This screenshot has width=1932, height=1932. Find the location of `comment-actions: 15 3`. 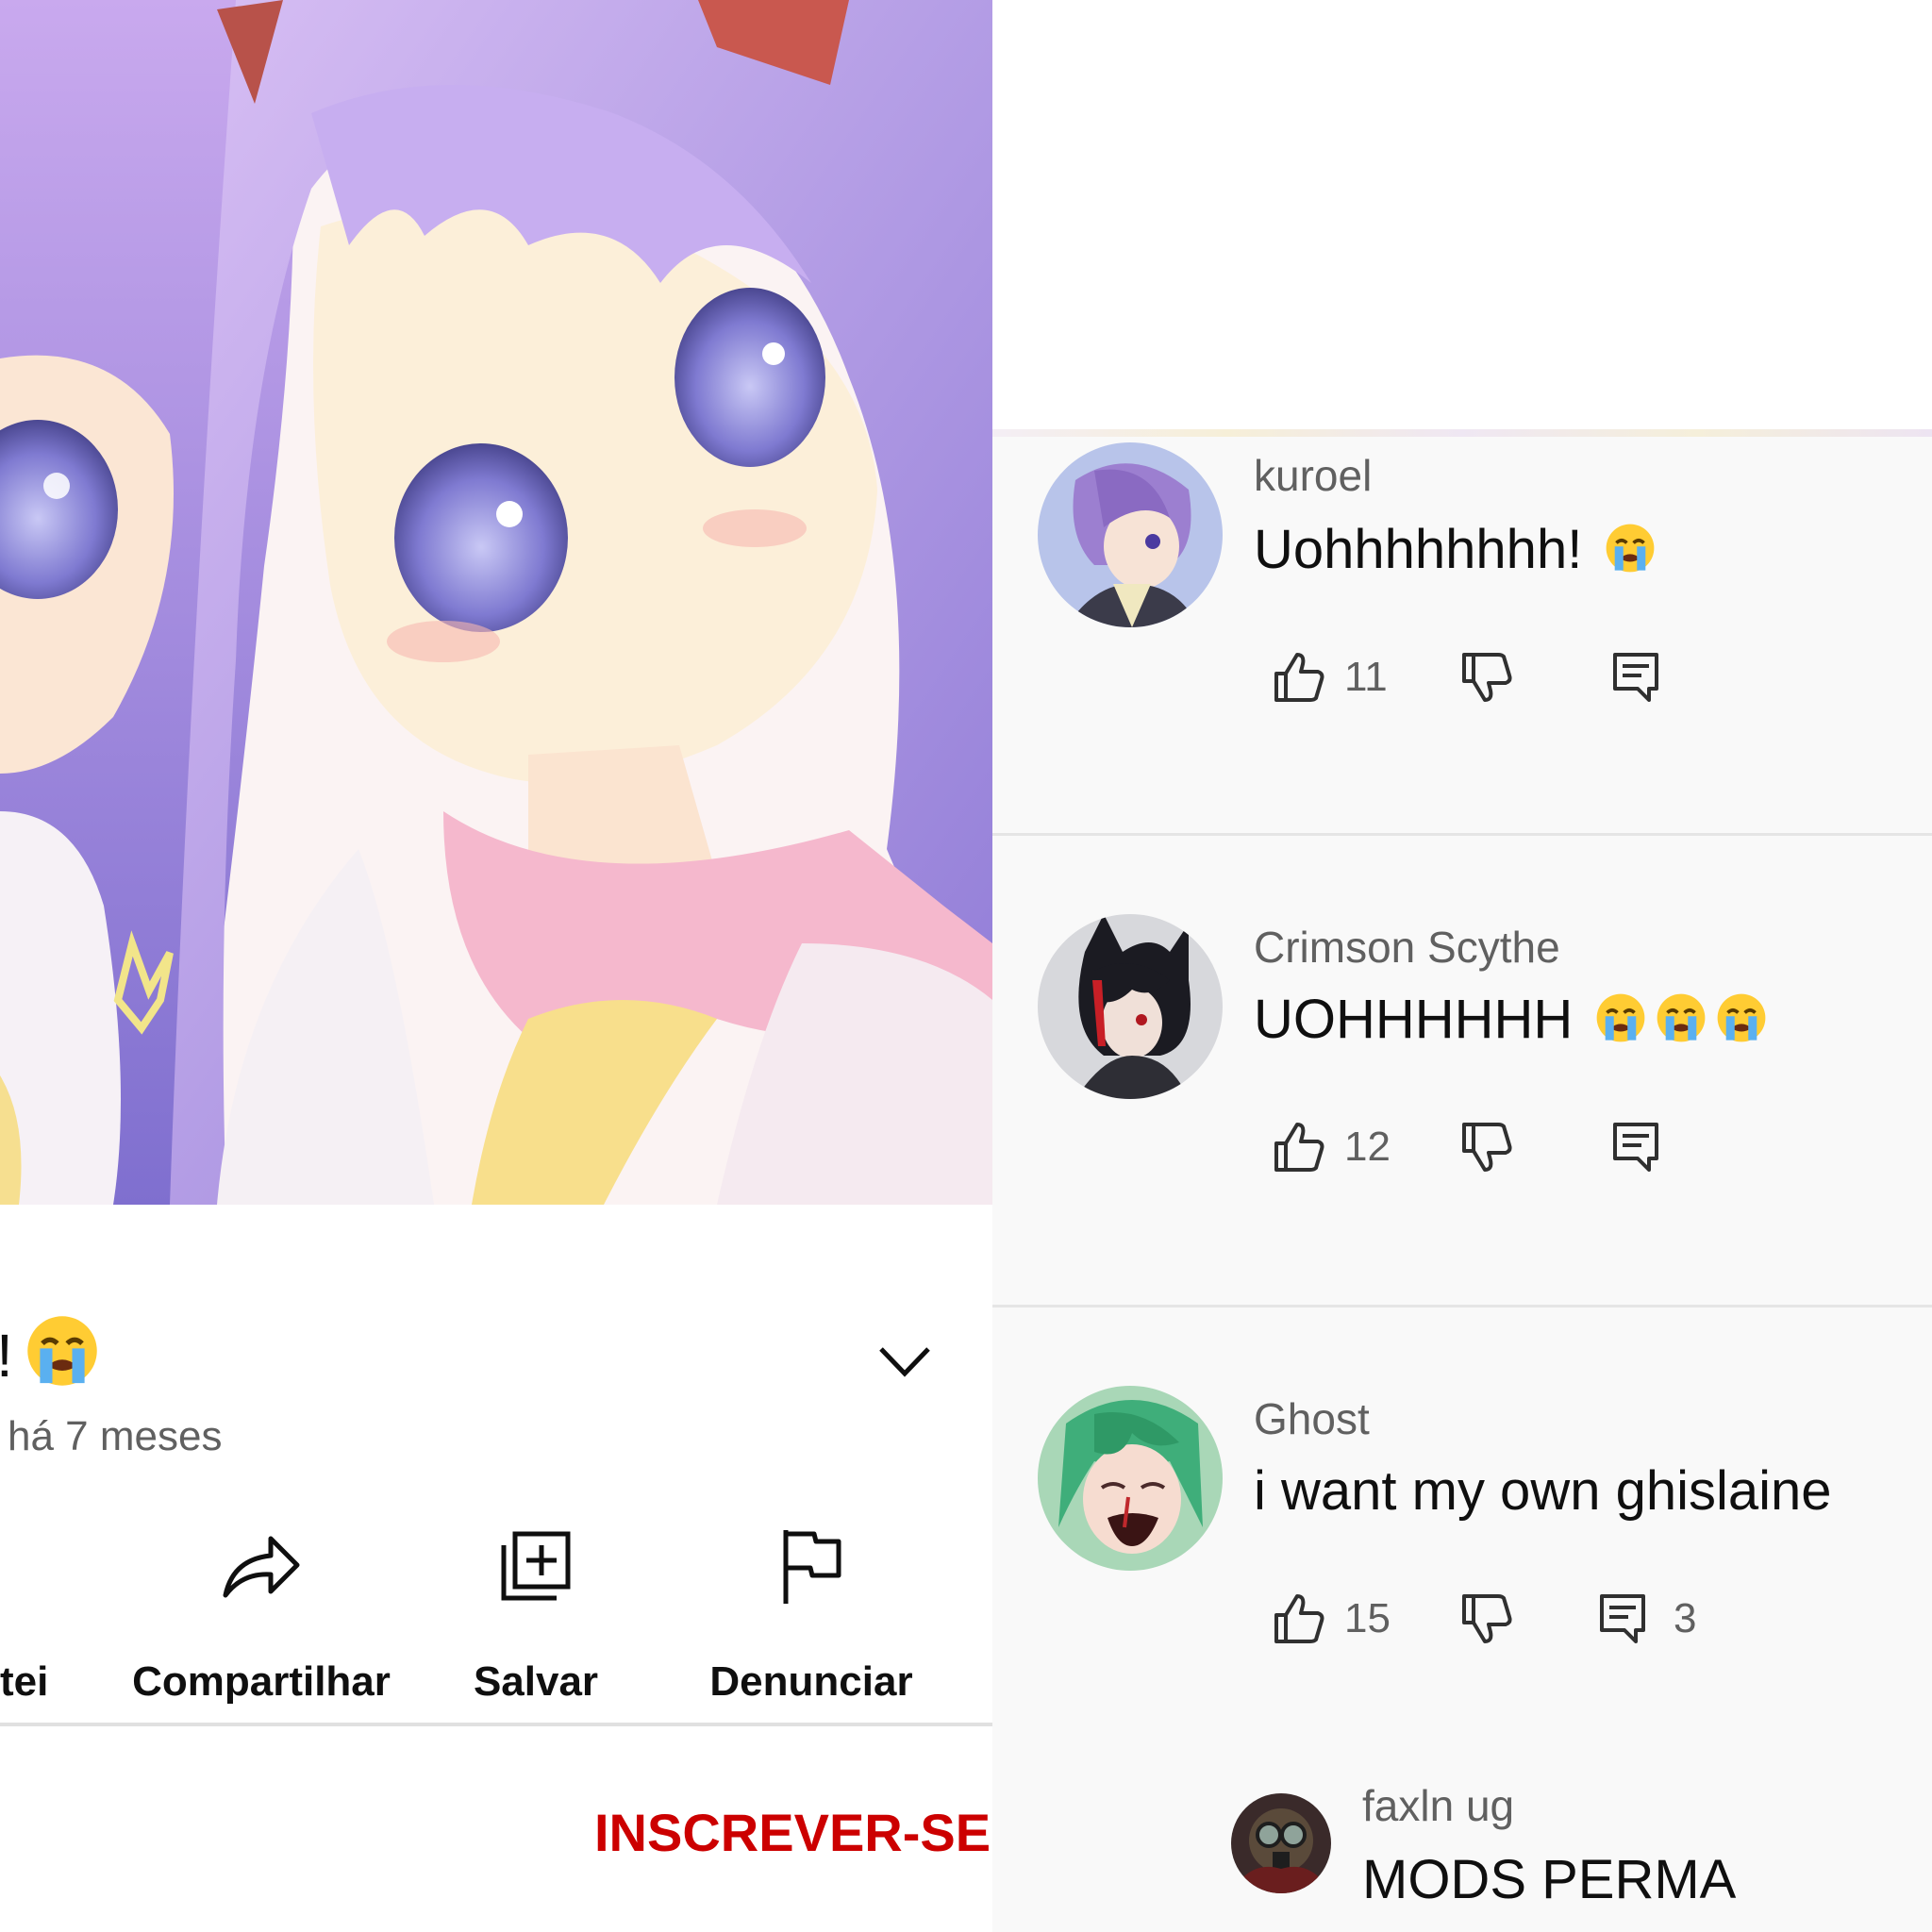

comment-actions: 15 3 is located at coordinates (1462, 1619).